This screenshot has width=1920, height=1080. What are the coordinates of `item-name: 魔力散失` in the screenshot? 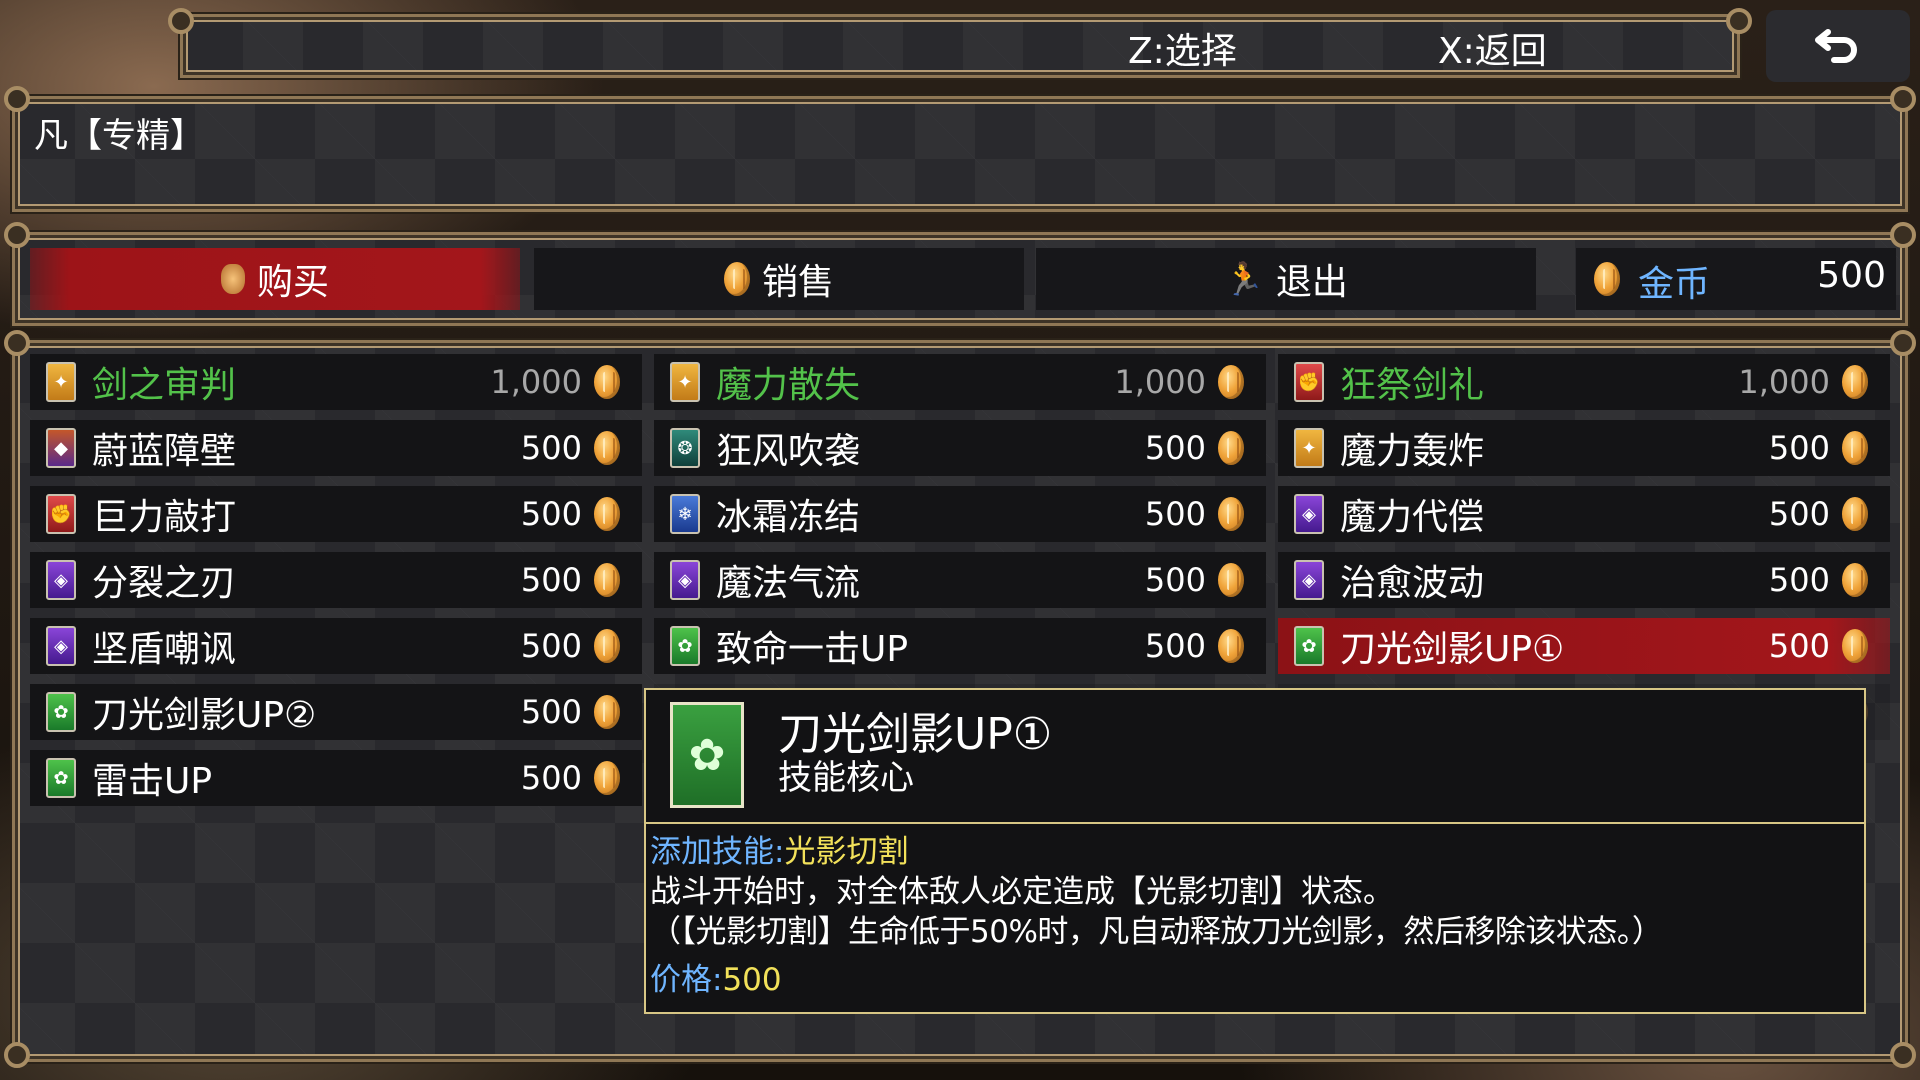 It's located at (788, 385).